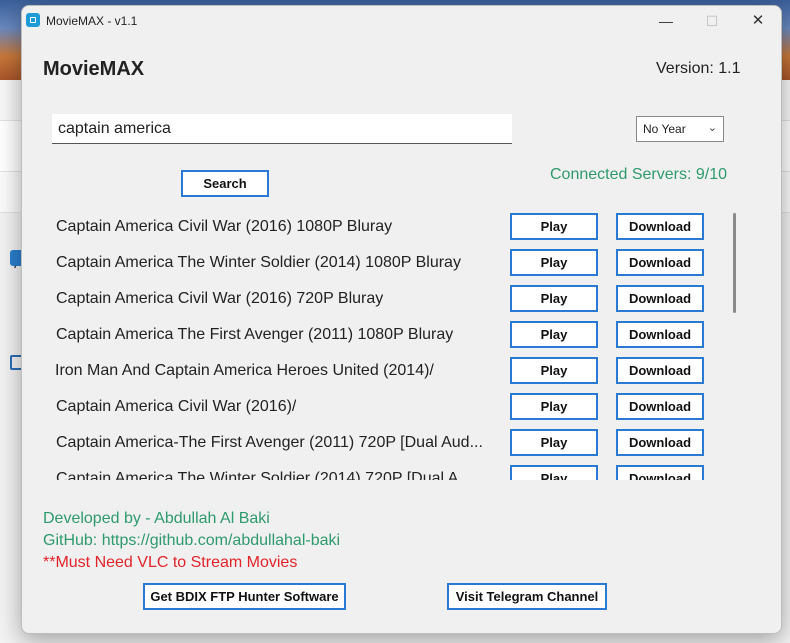 The height and width of the screenshot is (643, 790). Describe the element at coordinates (92, 21) in the screenshot. I see `window-title: MovieMAX - v1.1` at that location.